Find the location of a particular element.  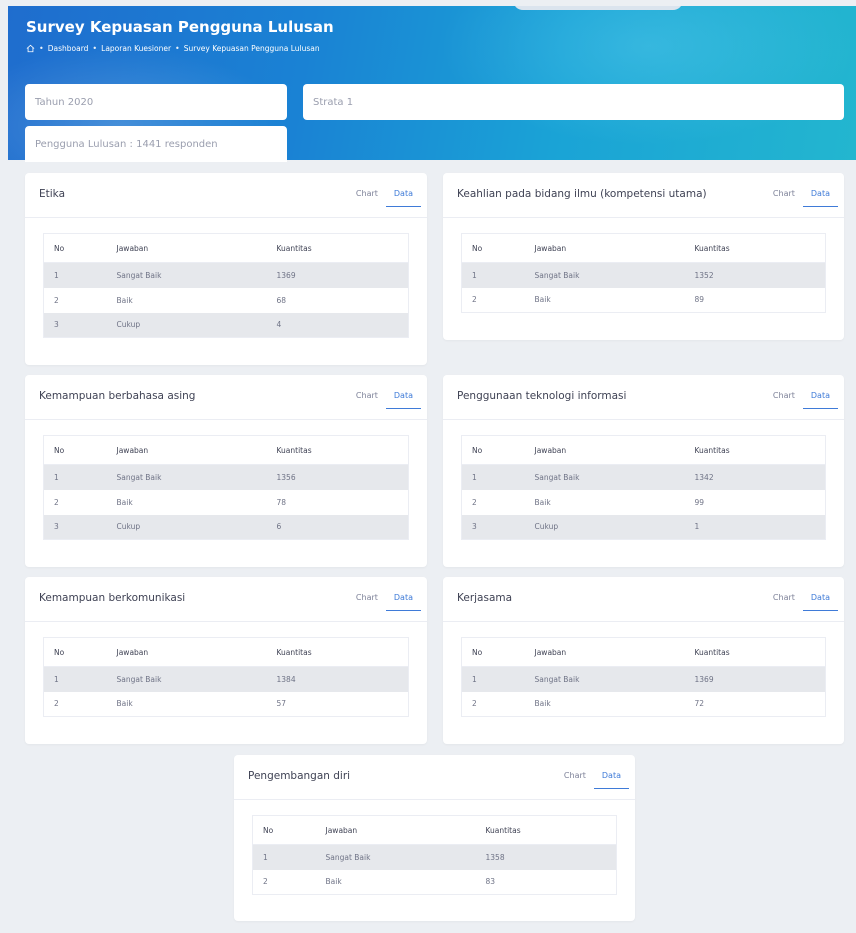

cell-kuantitas: 6 is located at coordinates (337, 527).